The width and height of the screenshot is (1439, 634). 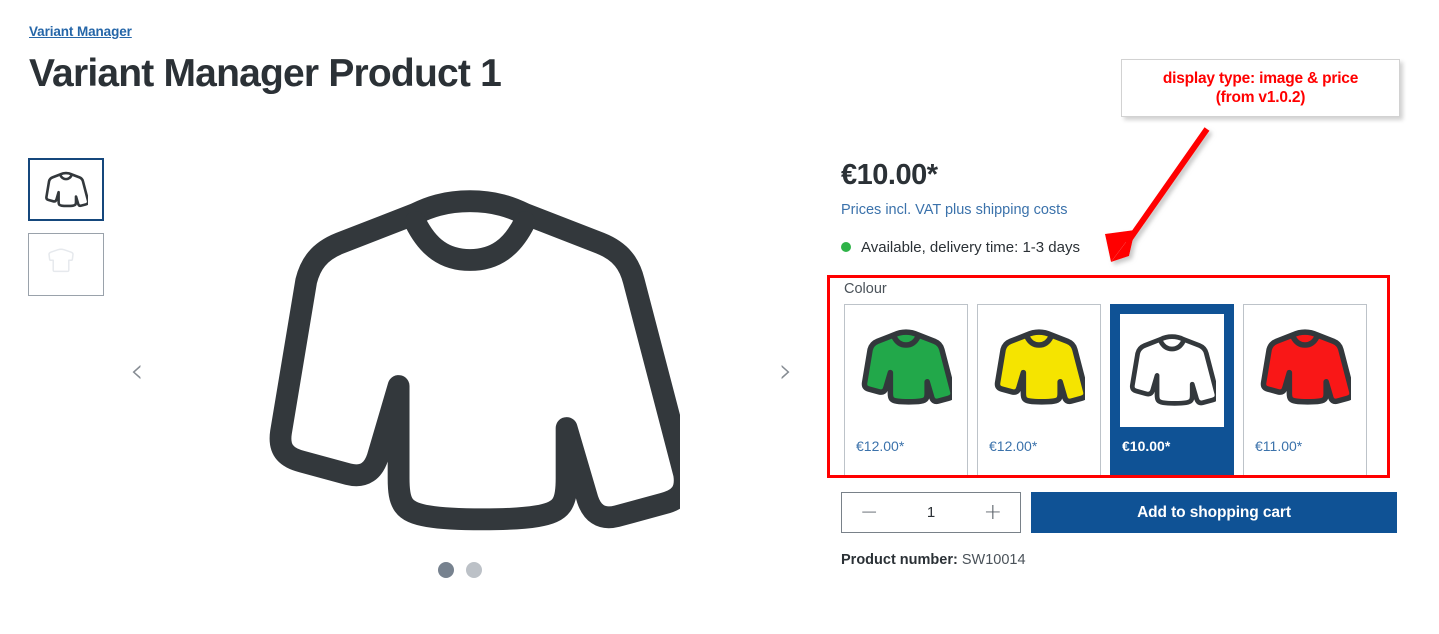 What do you see at coordinates (1013, 446) in the screenshot?
I see `variant-price-yellow: €12.00*` at bounding box center [1013, 446].